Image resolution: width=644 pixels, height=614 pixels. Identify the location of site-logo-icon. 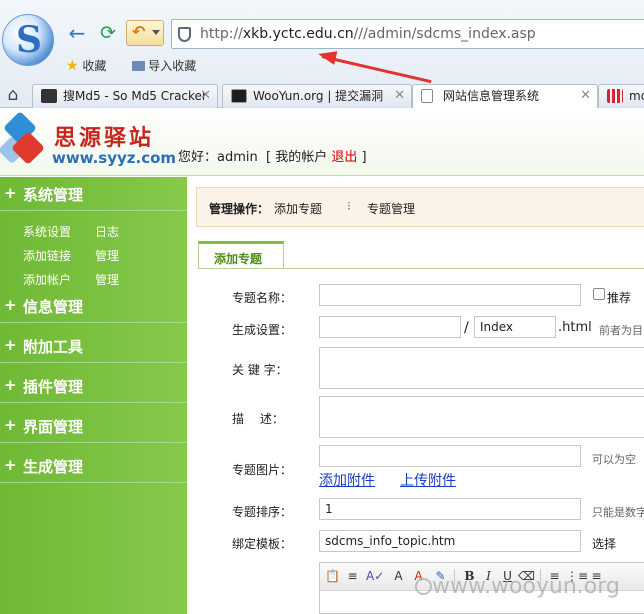
(23, 140).